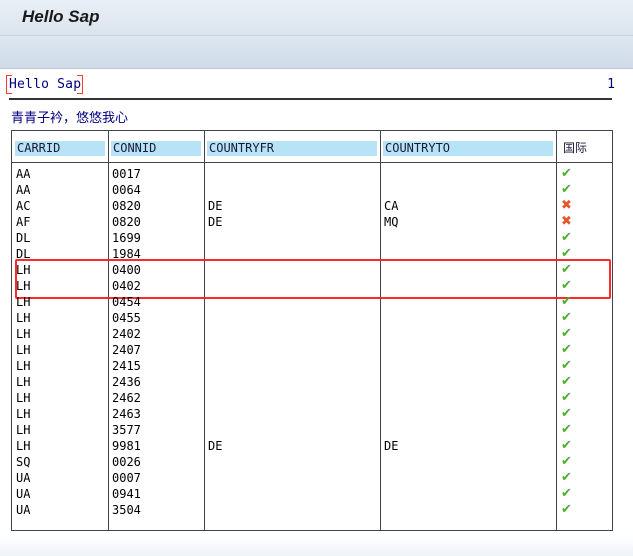  What do you see at coordinates (126, 478) in the screenshot?
I see `cell-connid: 0007` at bounding box center [126, 478].